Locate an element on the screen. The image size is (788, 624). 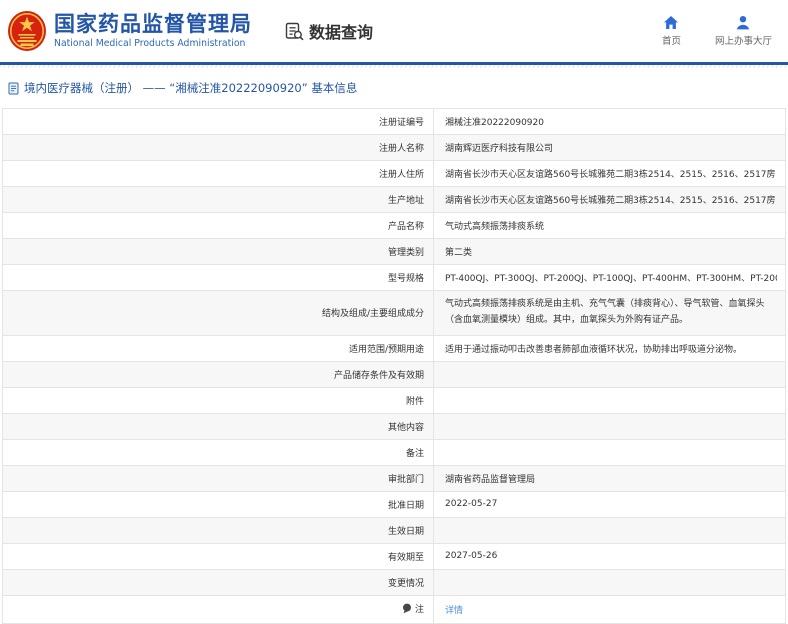
table-row: 备注 is located at coordinates (394, 452).